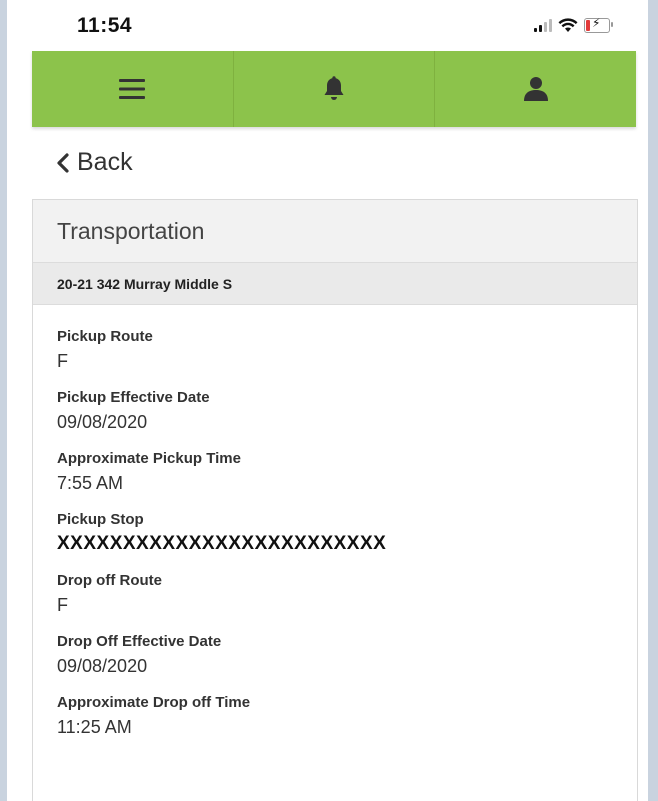  What do you see at coordinates (598, 24) in the screenshot?
I see `battery-charging-icon: ⚡` at bounding box center [598, 24].